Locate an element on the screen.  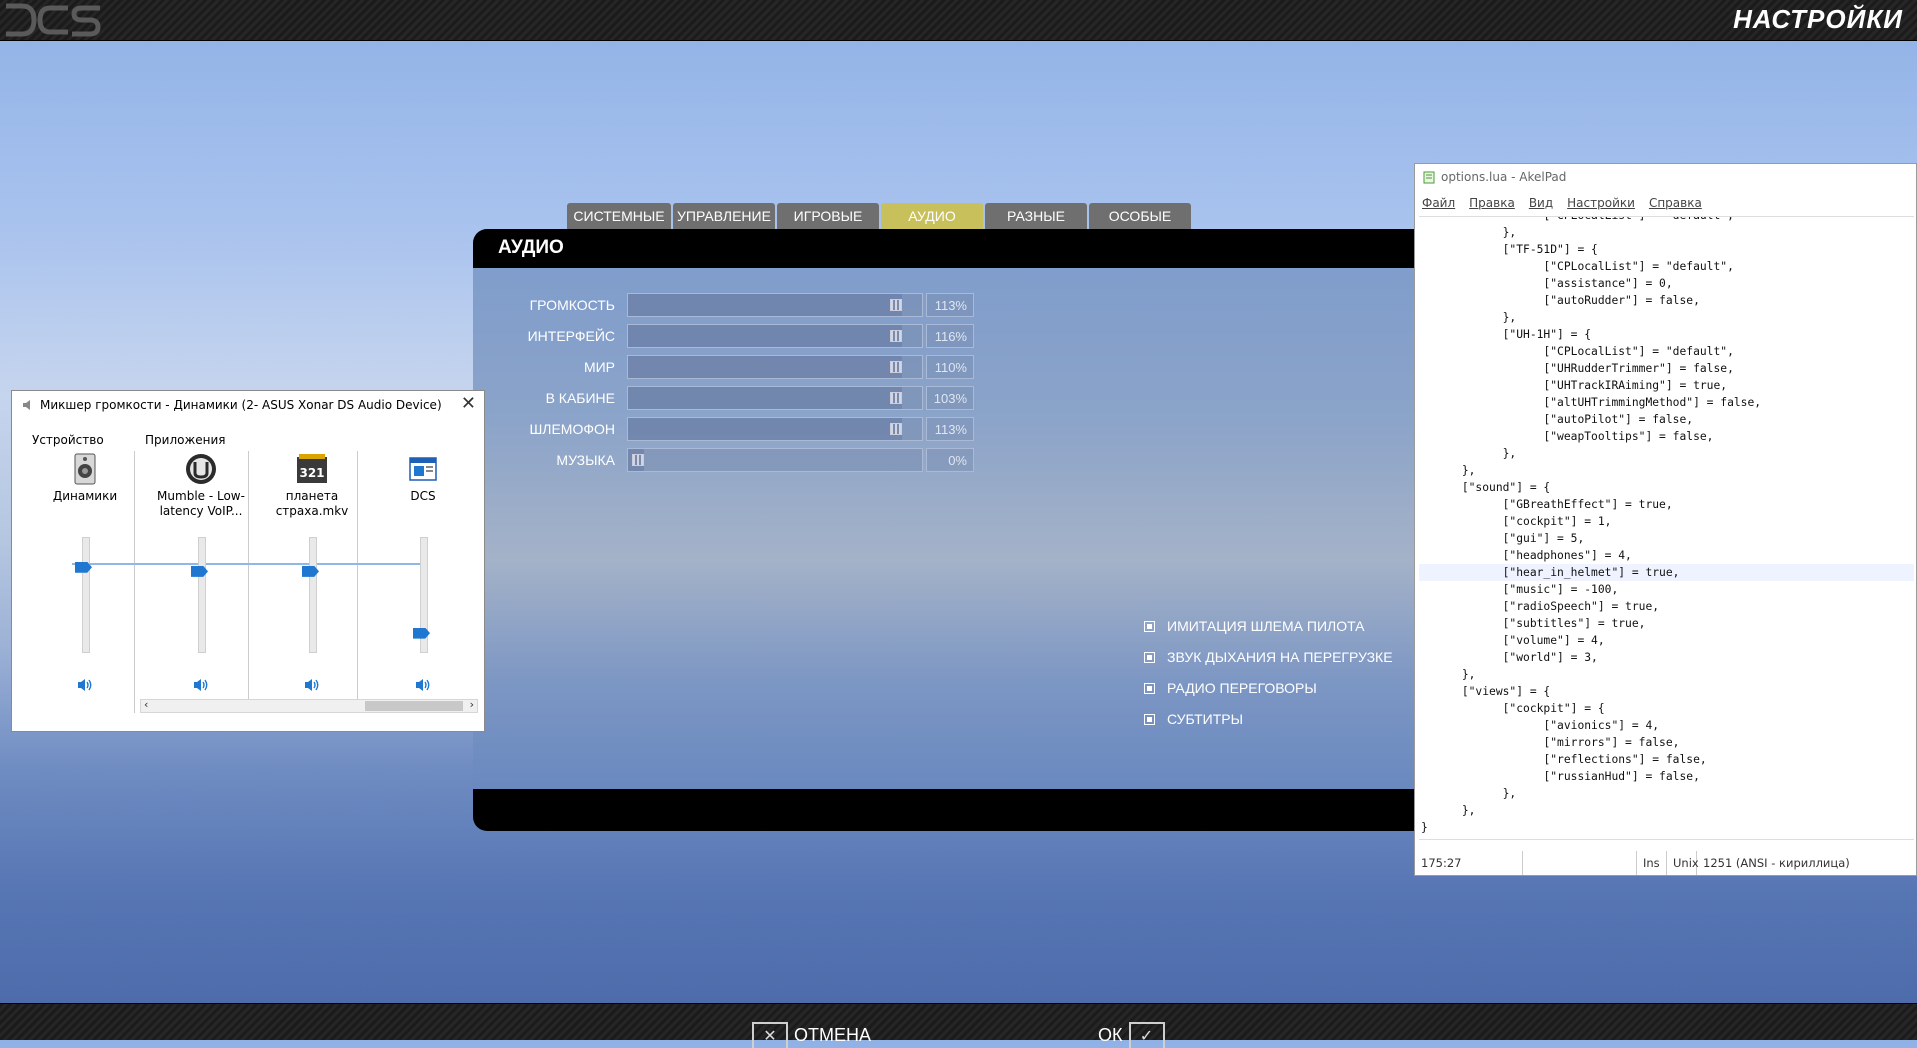
tab-gameplay: ИГРОВЫЕ is located at coordinates (828, 216).